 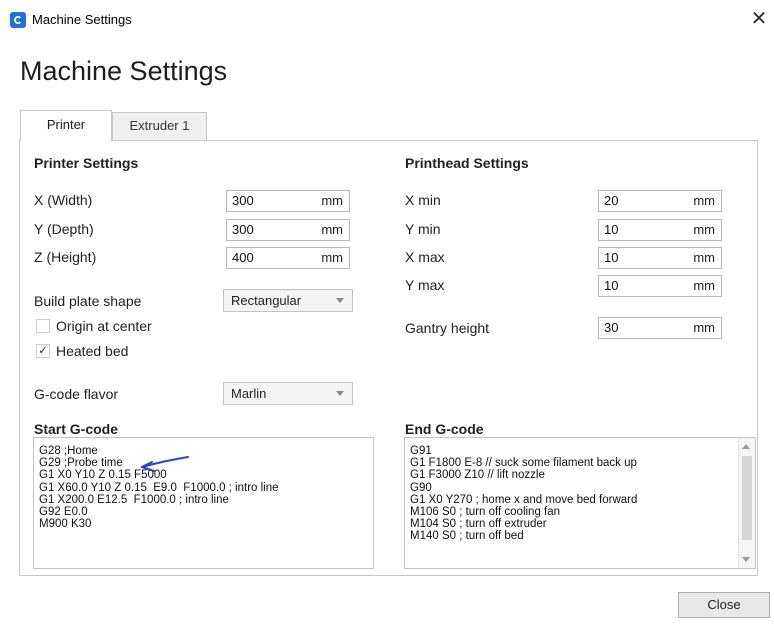 I want to click on y-min-input: 10 mm, so click(x=660, y=230).